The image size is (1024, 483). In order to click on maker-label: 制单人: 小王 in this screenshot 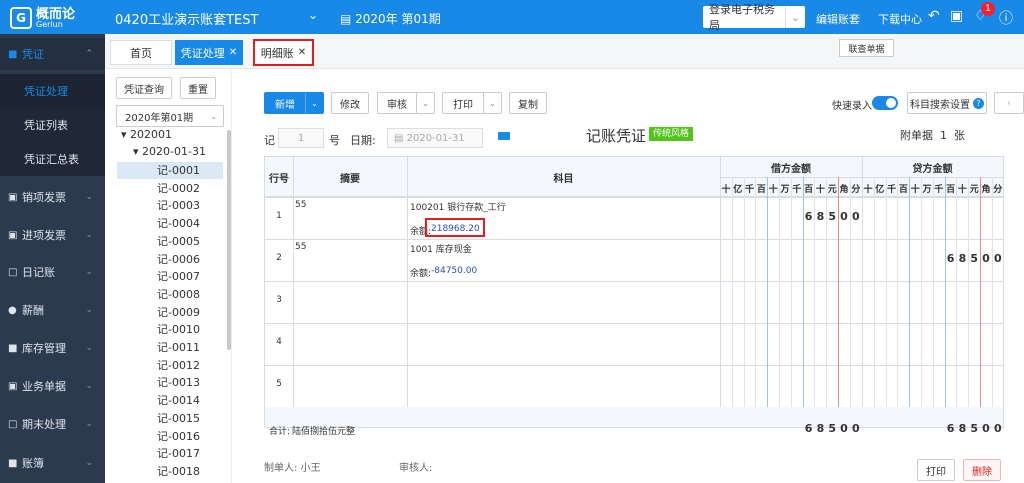, I will do `click(292, 468)`.